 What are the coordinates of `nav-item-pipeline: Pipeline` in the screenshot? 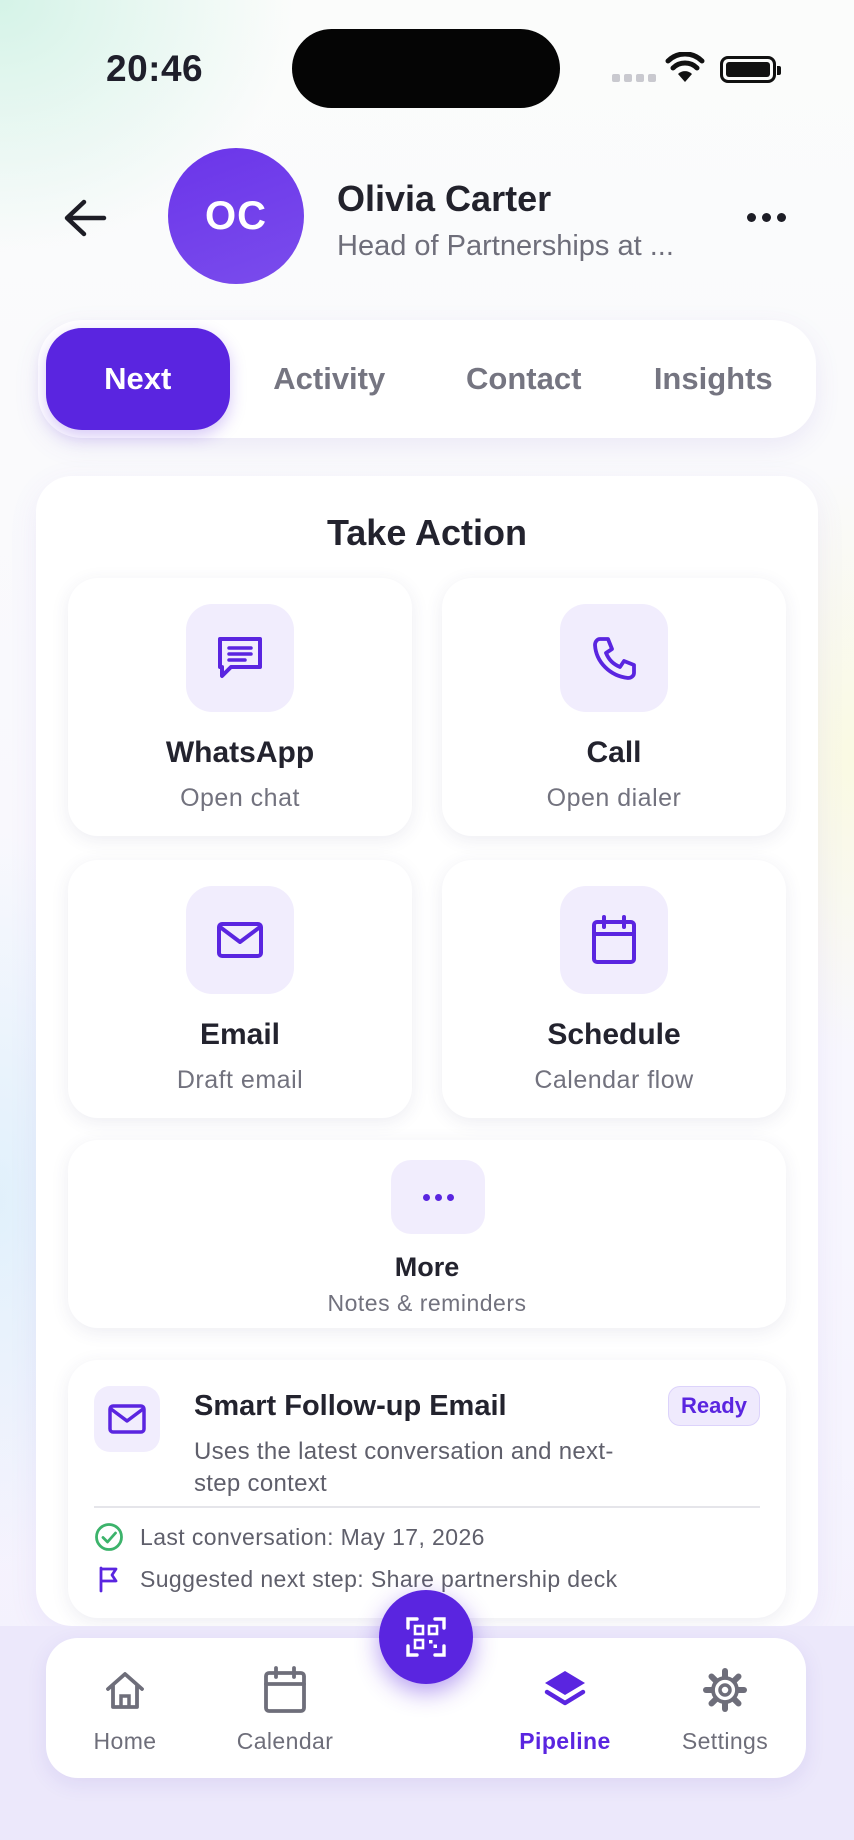 It's located at (565, 1710).